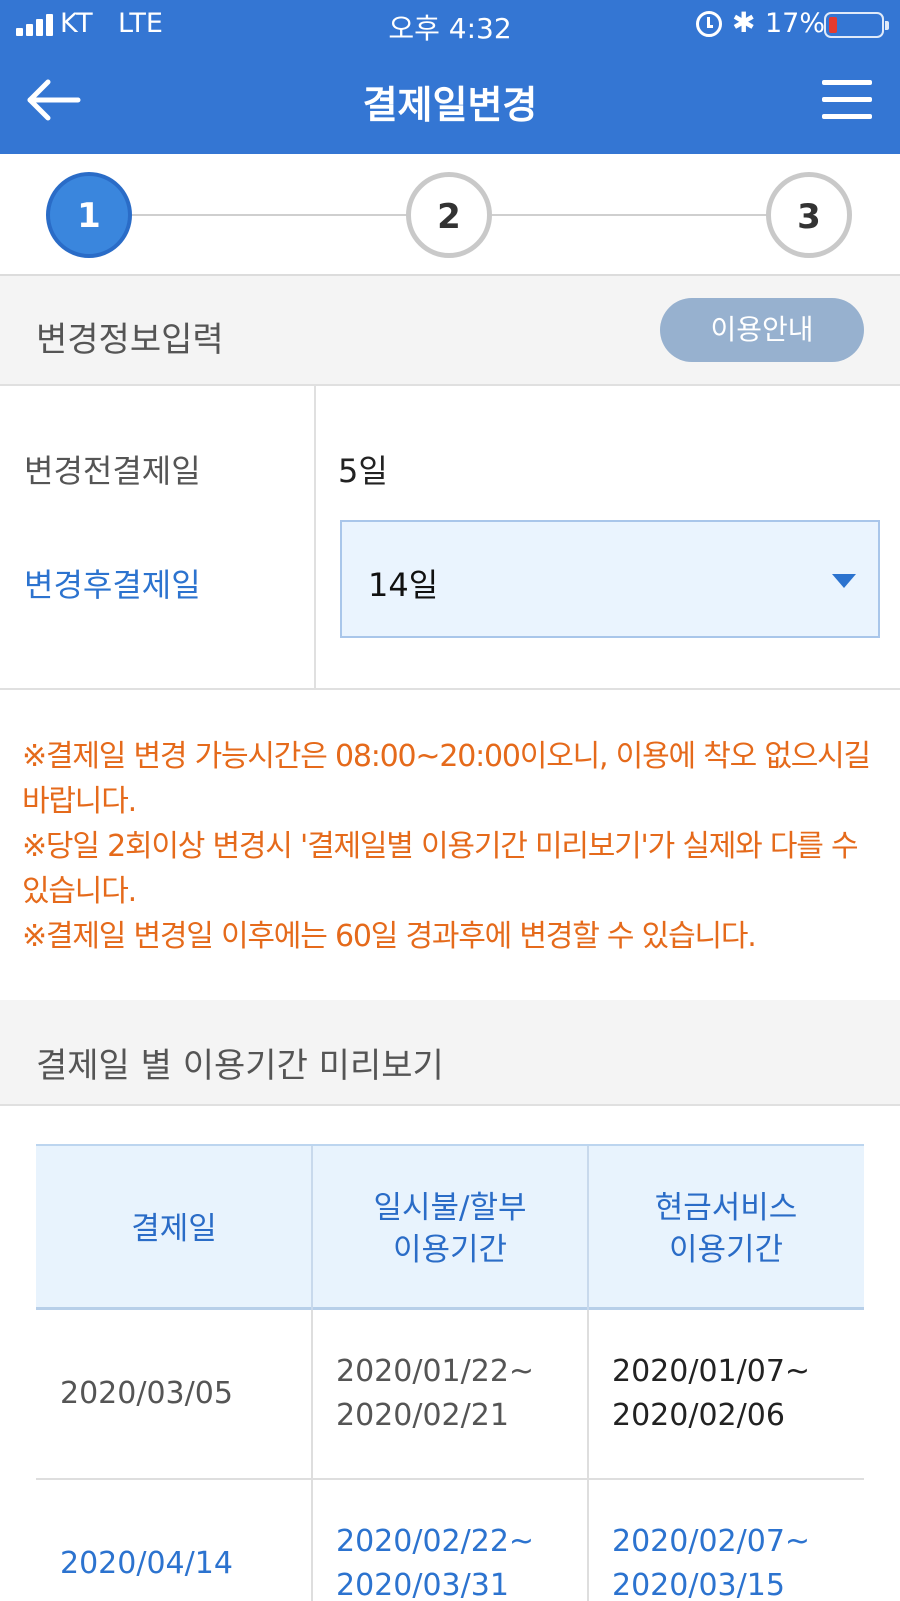 The width and height of the screenshot is (900, 1601). Describe the element at coordinates (709, 24) in the screenshot. I see `alarm-icon` at that location.